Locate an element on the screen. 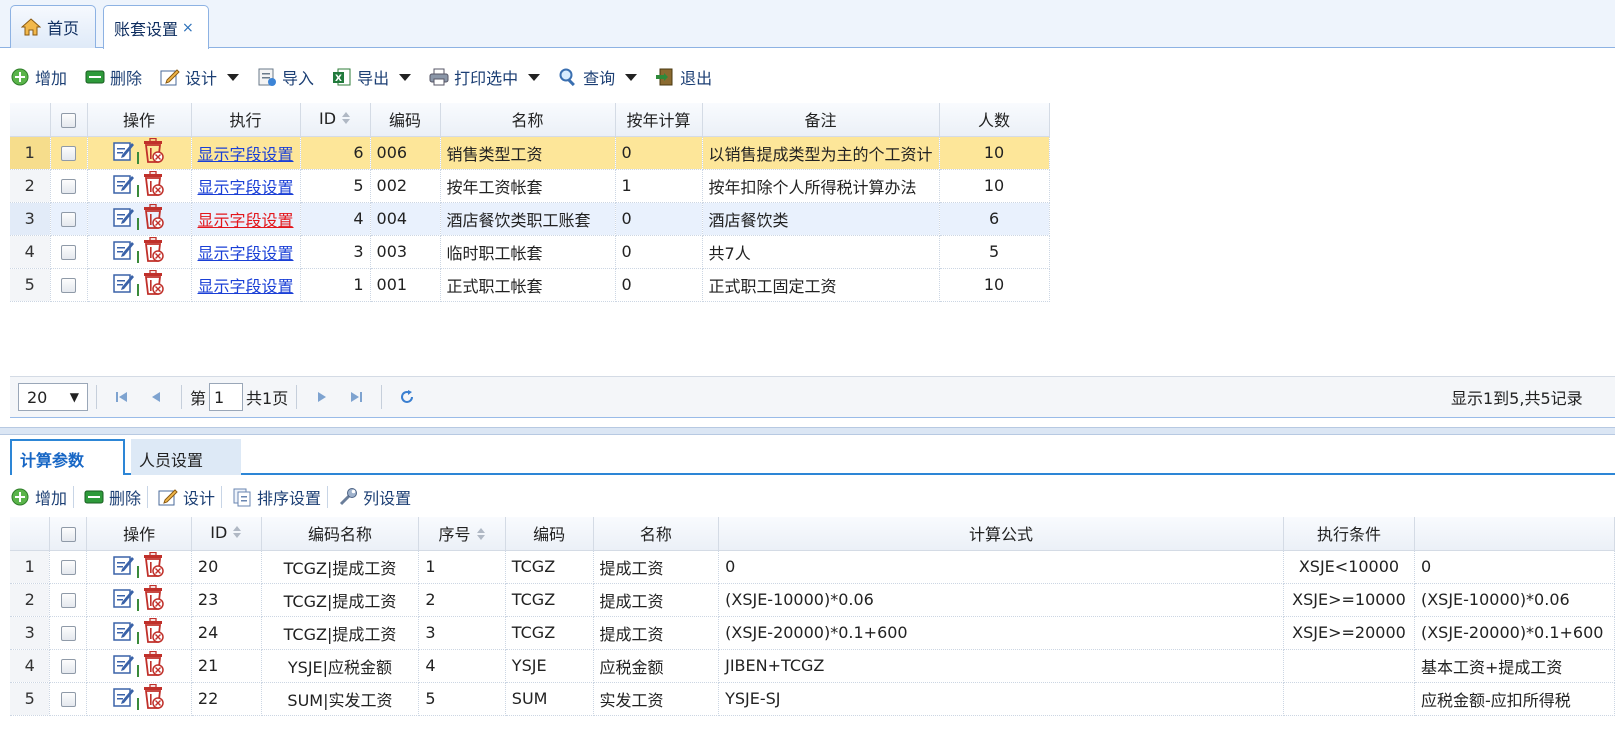  design-button: 设计 is located at coordinates (200, 77).